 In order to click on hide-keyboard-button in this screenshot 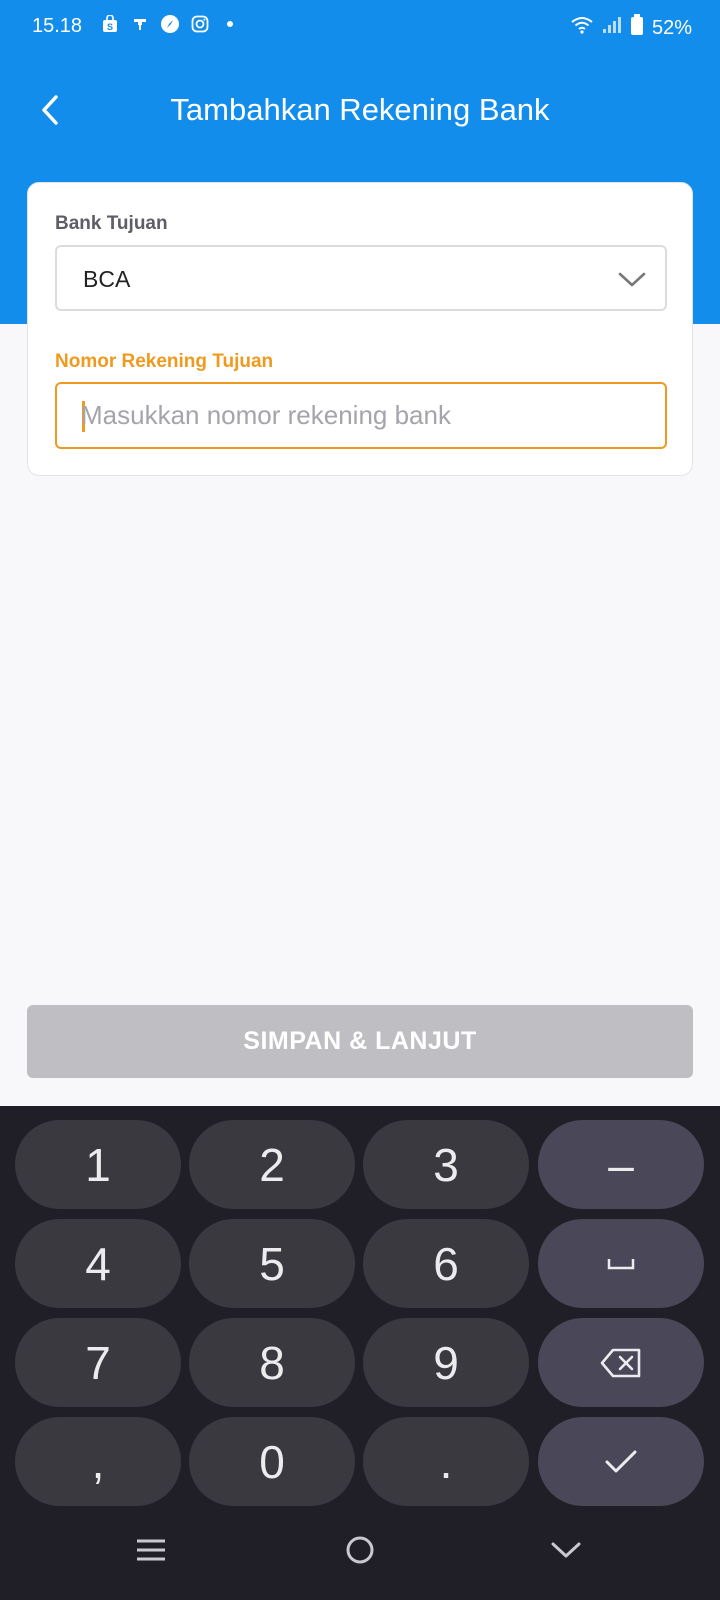, I will do `click(566, 1550)`.